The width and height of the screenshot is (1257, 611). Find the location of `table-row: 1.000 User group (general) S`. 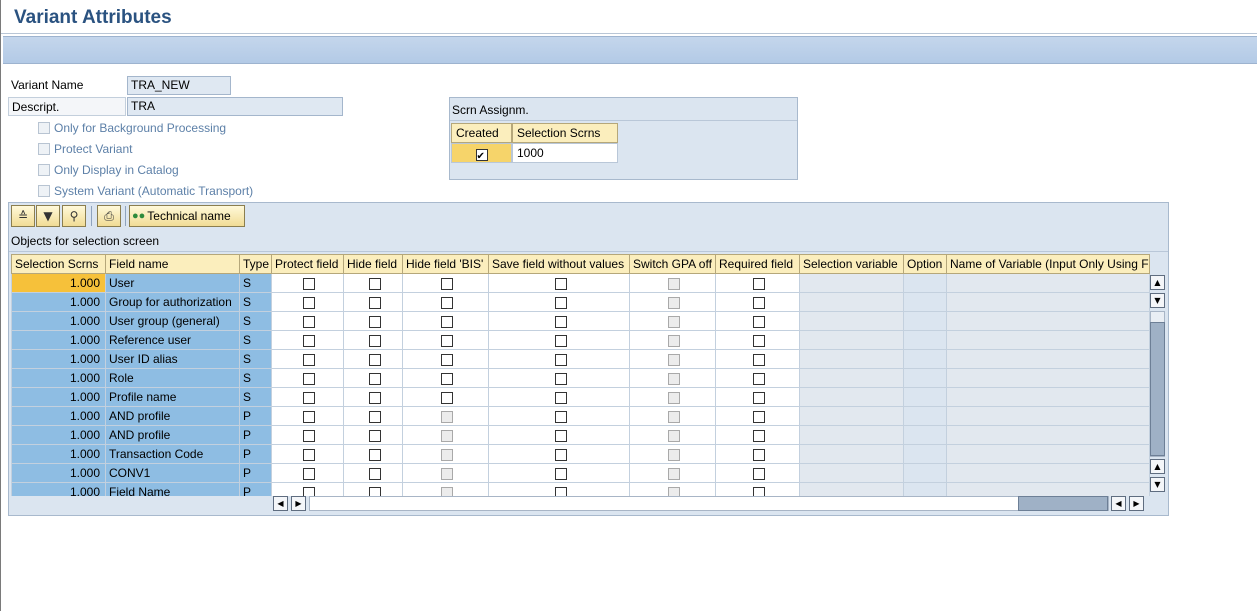

table-row: 1.000 User group (general) S is located at coordinates (580, 321).